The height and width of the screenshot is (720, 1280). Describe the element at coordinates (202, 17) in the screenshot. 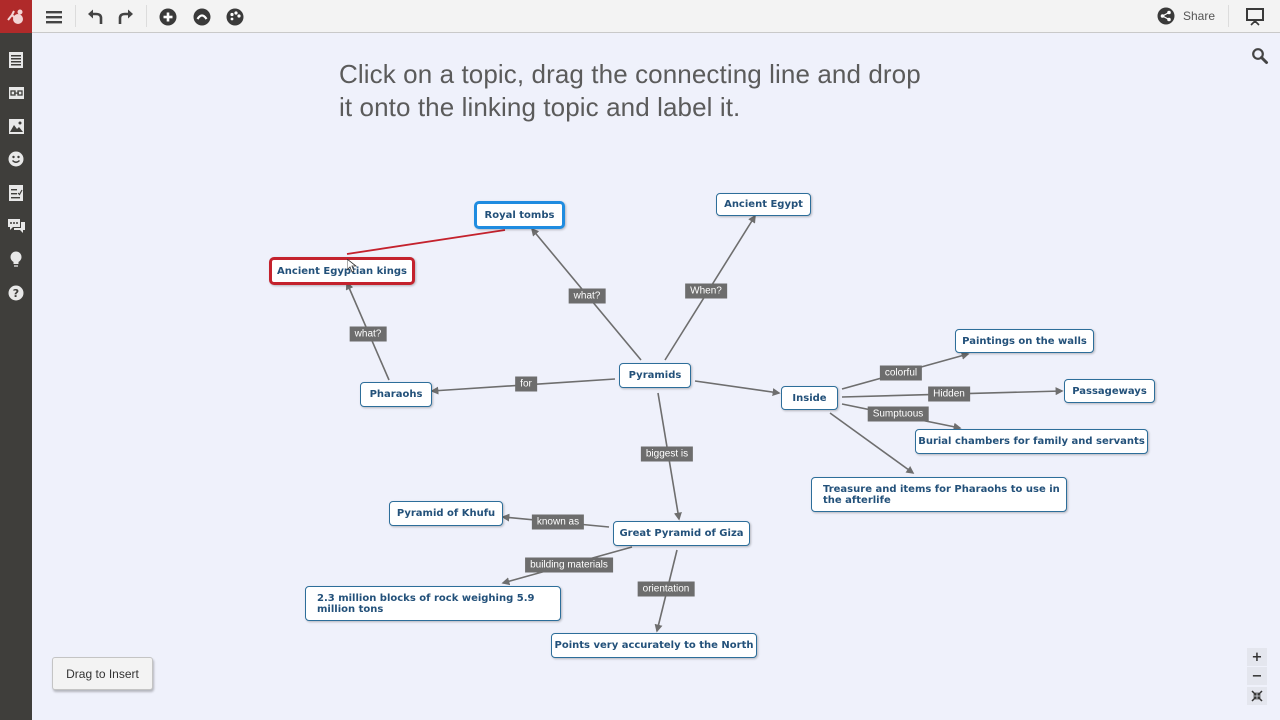

I see `style-icon` at that location.